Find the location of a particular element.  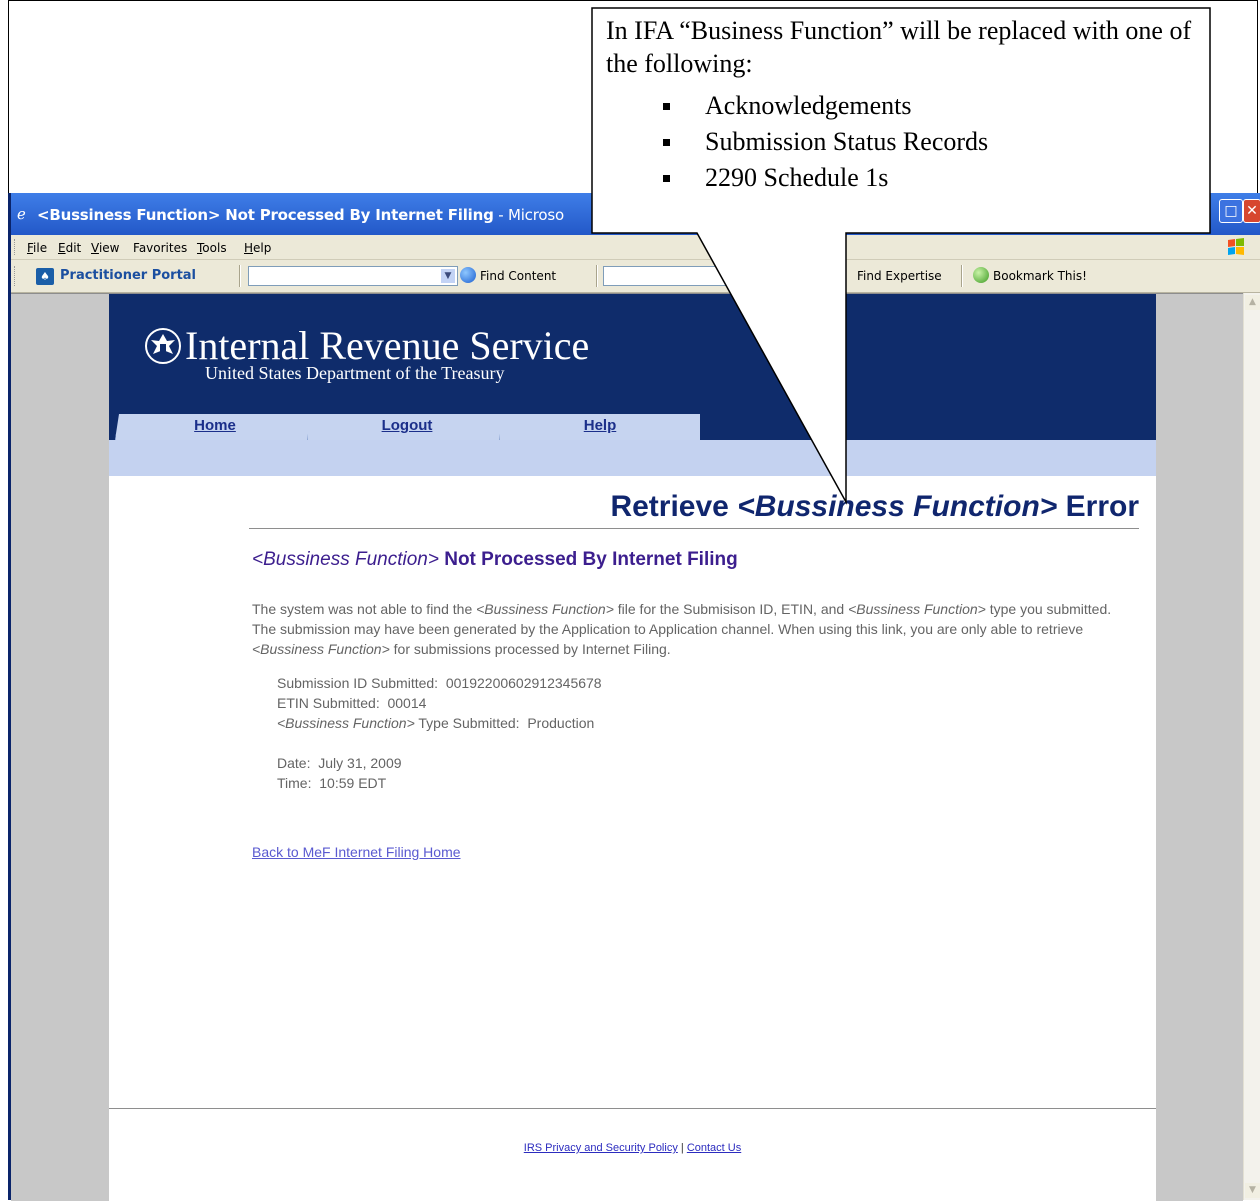

page-title: Retrieve <Bussiness Function> Error is located at coordinates (694, 507).